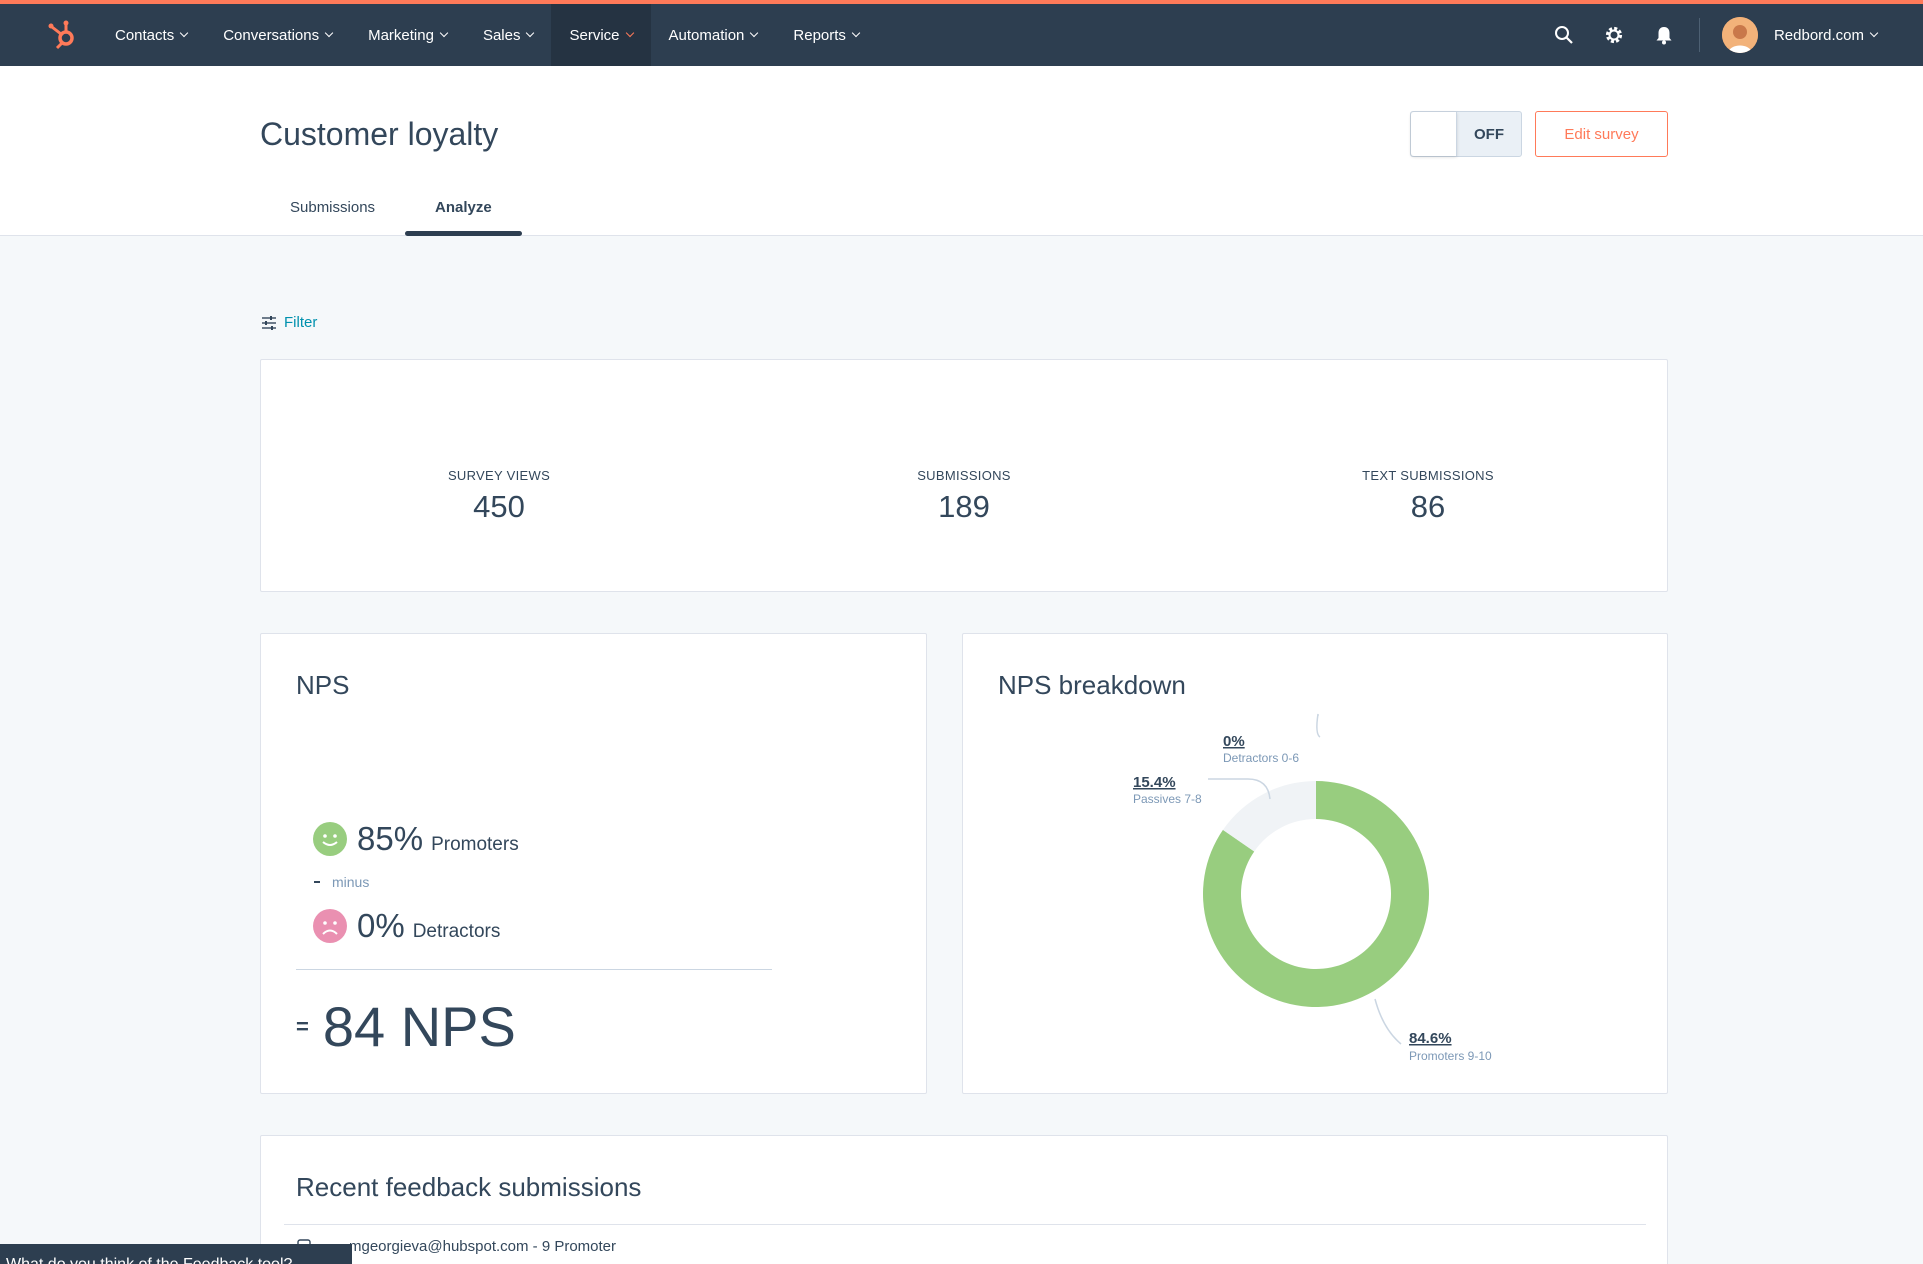 The height and width of the screenshot is (1264, 1923). Describe the element at coordinates (456, 931) in the screenshot. I see `detractors-label: Detractors` at that location.